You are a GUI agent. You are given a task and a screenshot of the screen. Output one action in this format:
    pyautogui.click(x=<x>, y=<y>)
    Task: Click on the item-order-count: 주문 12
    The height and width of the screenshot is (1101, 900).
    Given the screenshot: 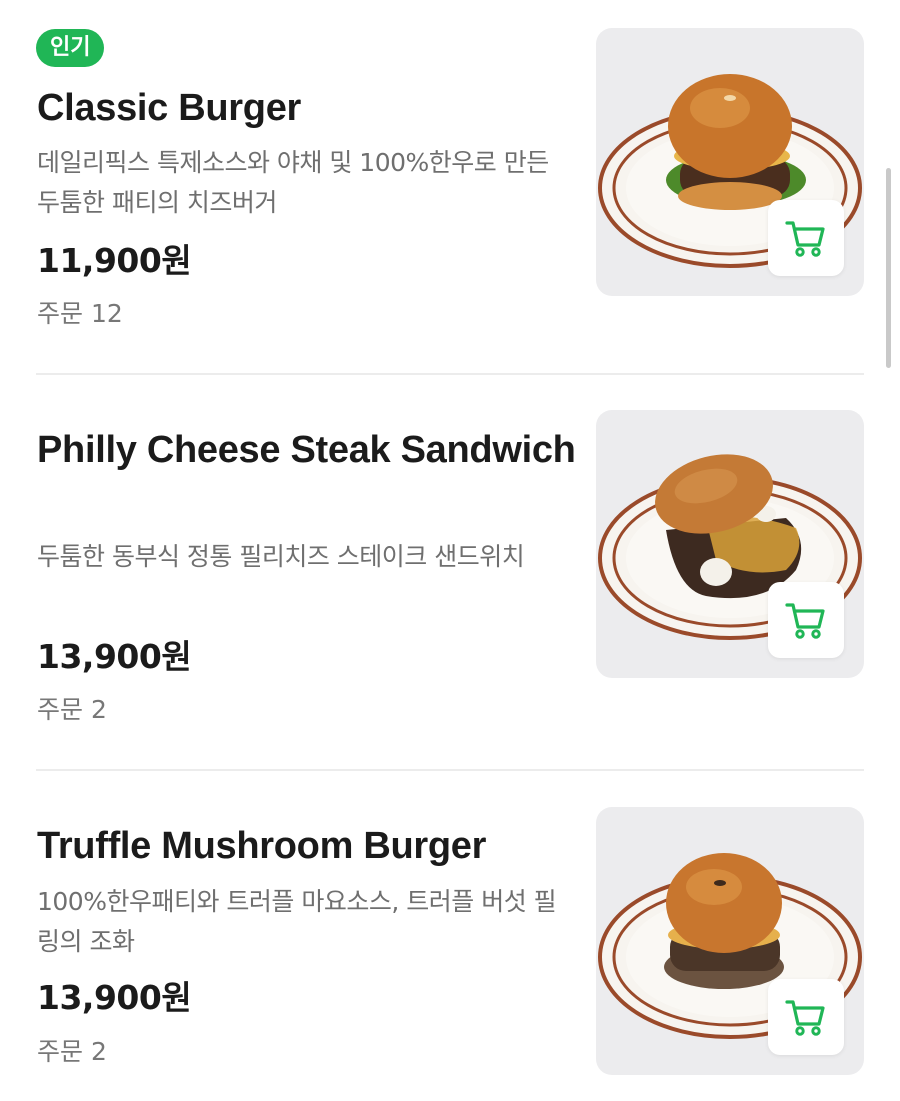 What is the action you would take?
    pyautogui.click(x=80, y=313)
    